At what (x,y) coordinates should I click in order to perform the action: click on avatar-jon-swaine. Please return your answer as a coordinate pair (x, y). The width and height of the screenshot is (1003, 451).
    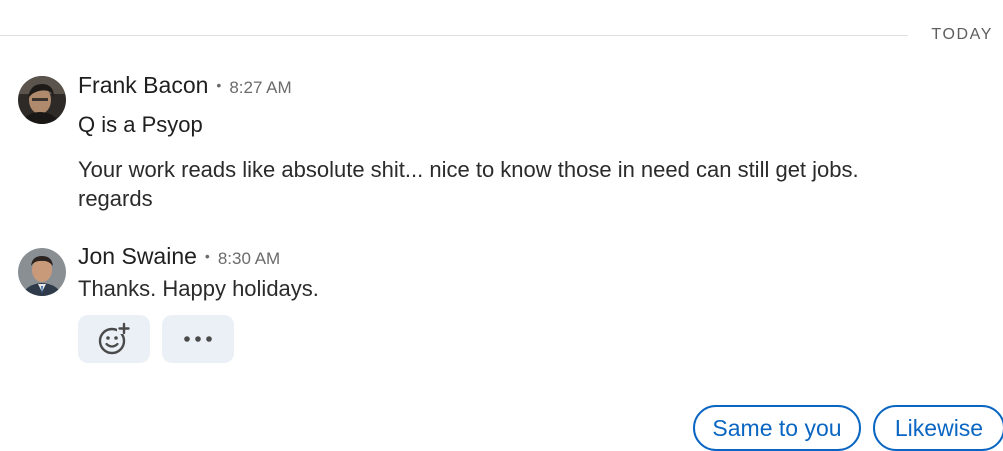
    Looking at the image, I should click on (42, 272).